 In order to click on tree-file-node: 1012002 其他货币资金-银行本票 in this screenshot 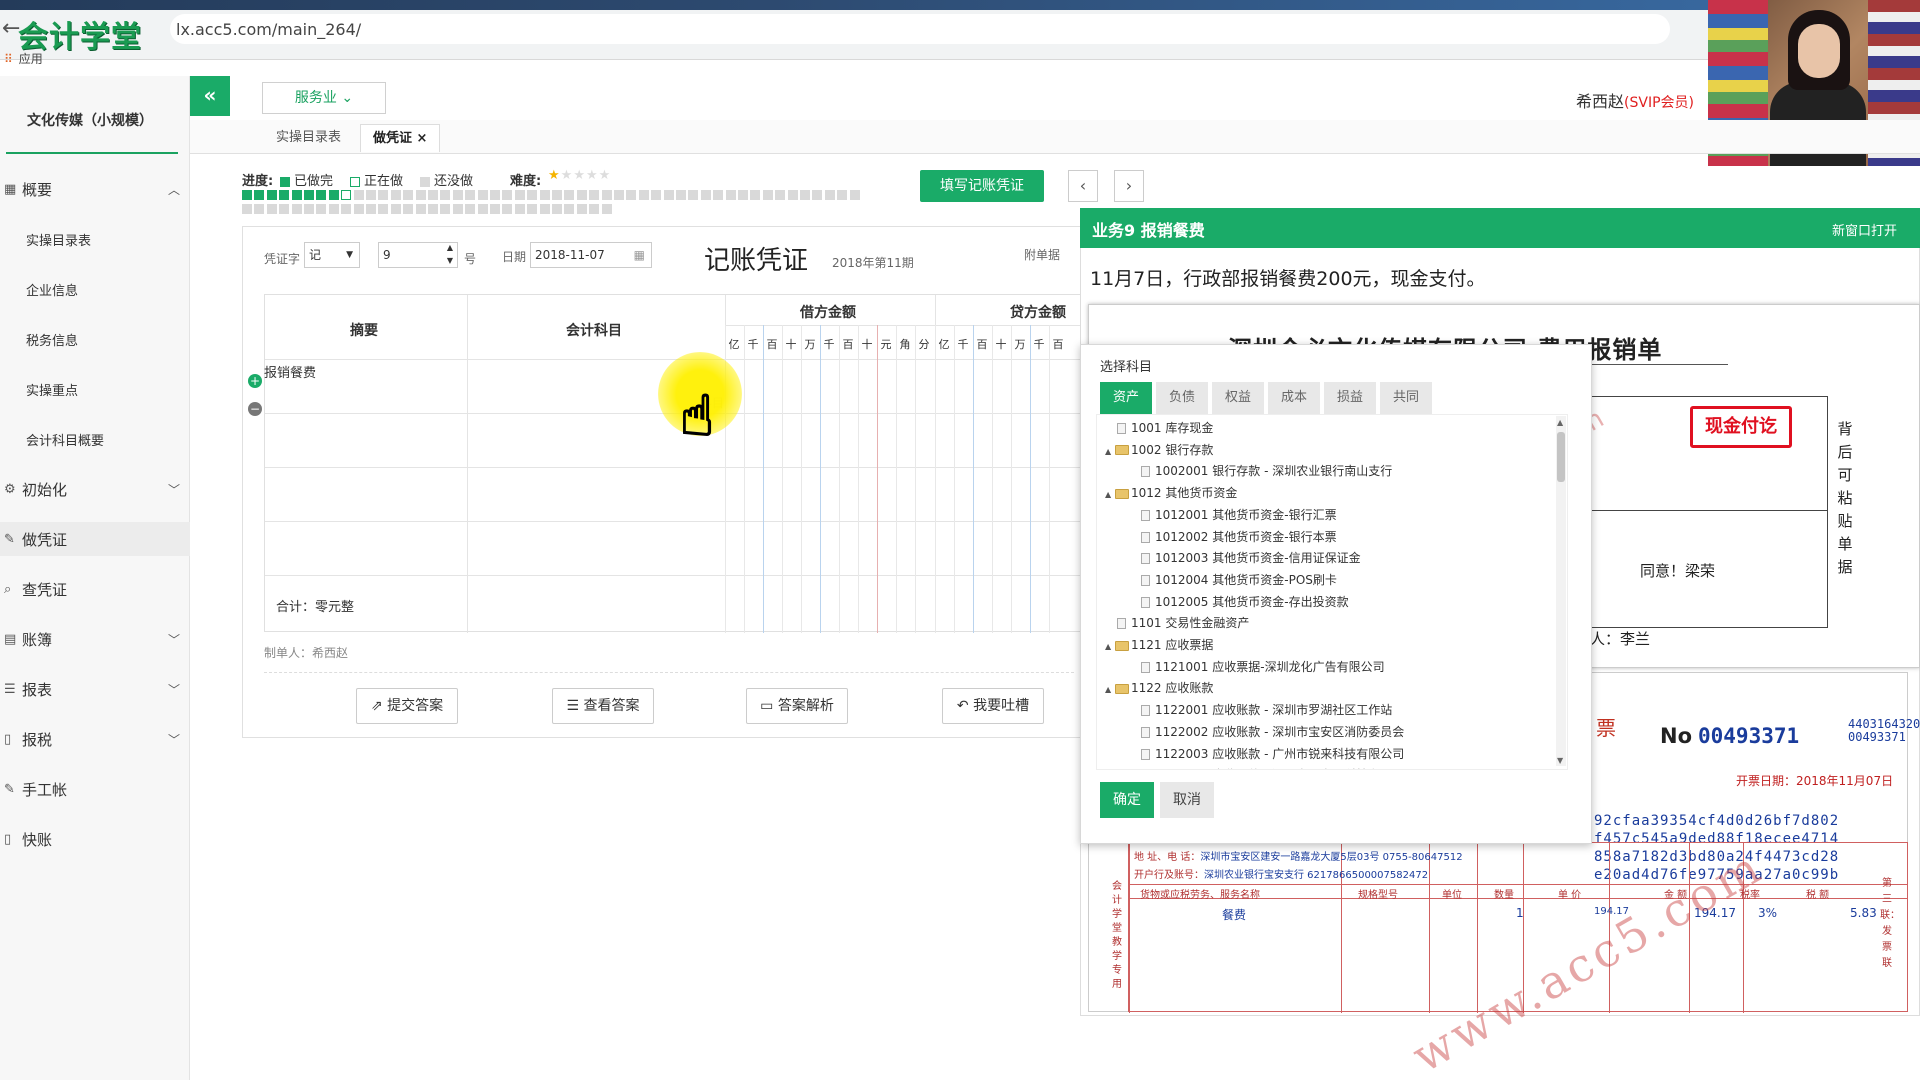, I will do `click(1239, 536)`.